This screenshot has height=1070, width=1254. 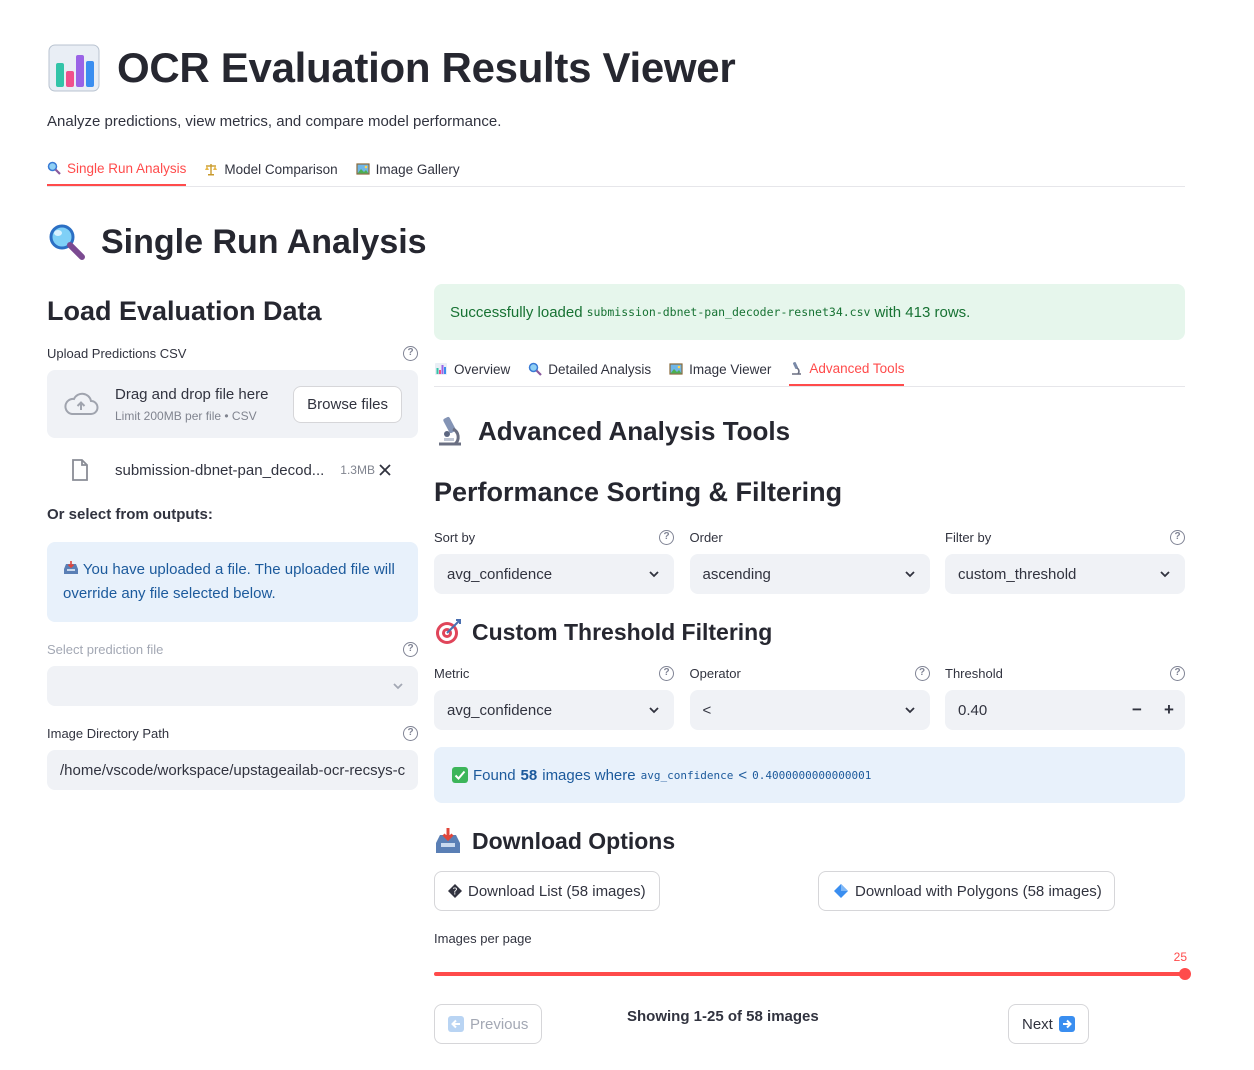 I want to click on target-icon, so click(x=448, y=631).